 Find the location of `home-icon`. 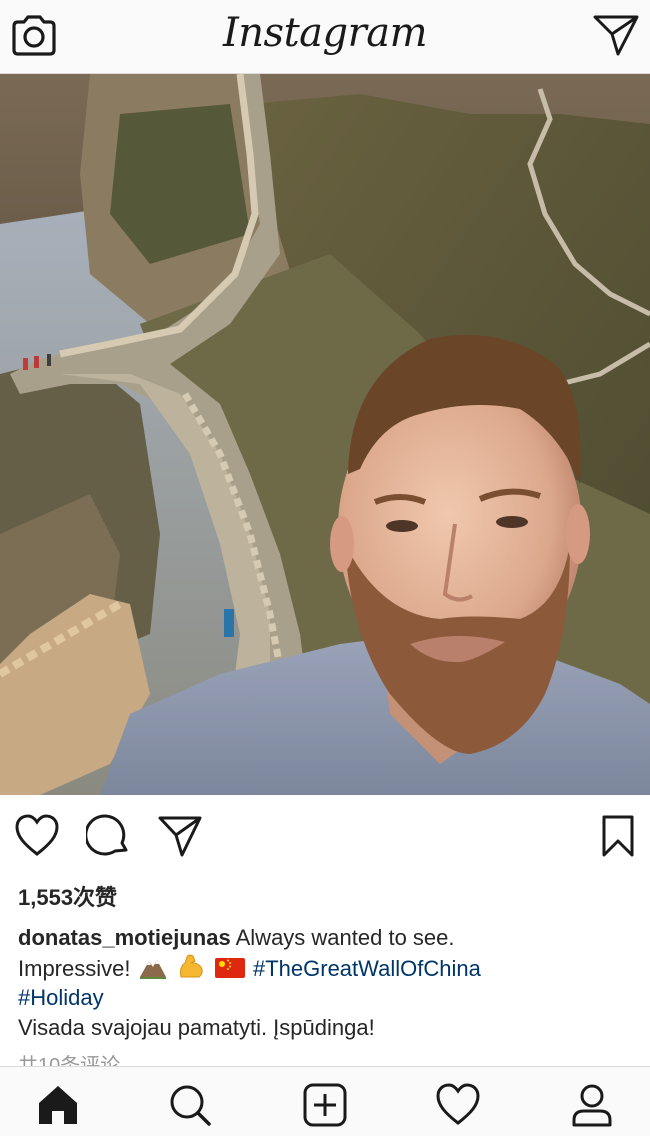

home-icon is located at coordinates (58, 1105).